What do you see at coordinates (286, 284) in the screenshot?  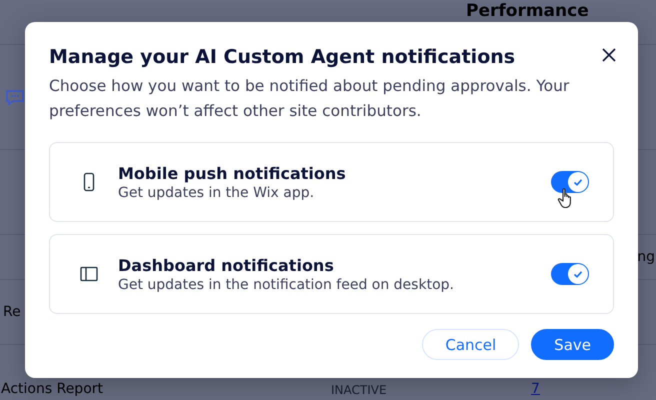 I see `option-subtitle: Get updates in the notification feed on desktop.` at bounding box center [286, 284].